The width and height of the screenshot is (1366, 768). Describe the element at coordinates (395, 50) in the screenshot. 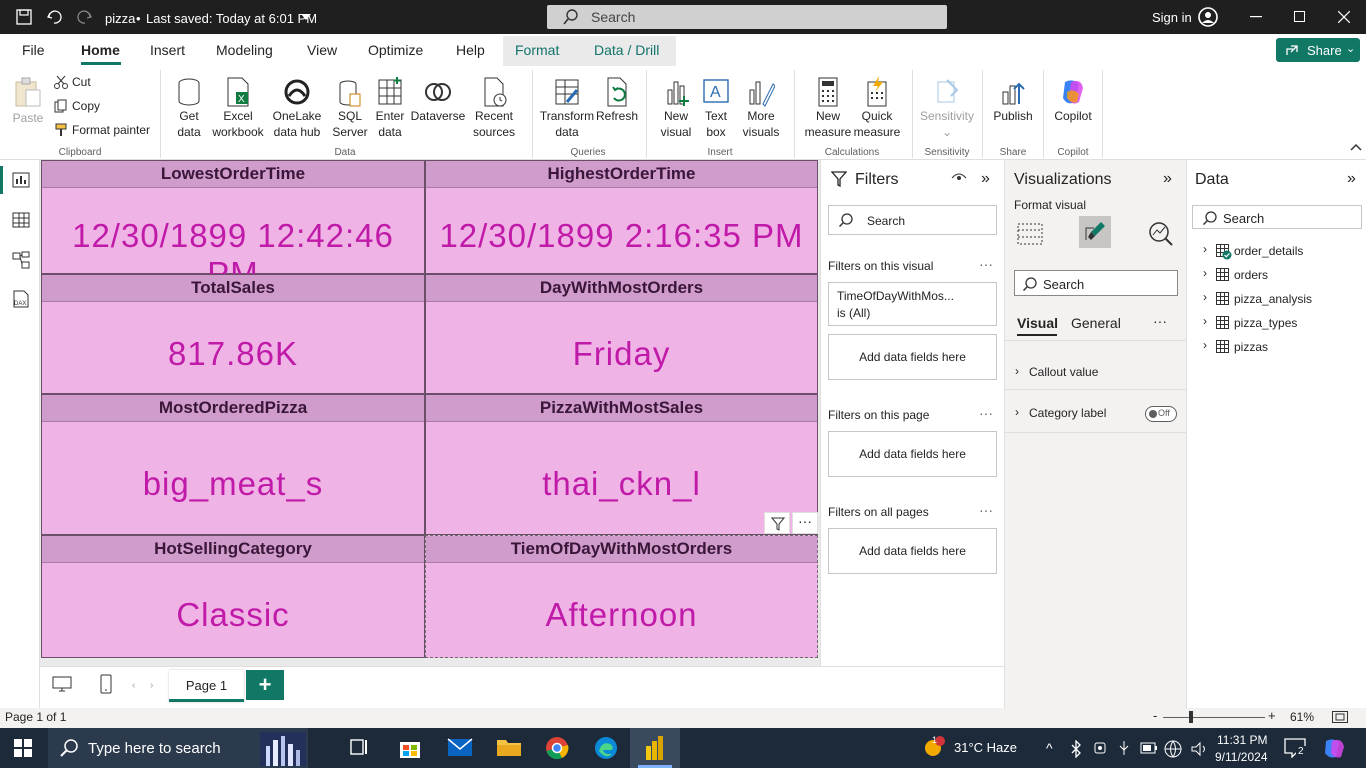

I see `tab-optimize: Optimize` at that location.